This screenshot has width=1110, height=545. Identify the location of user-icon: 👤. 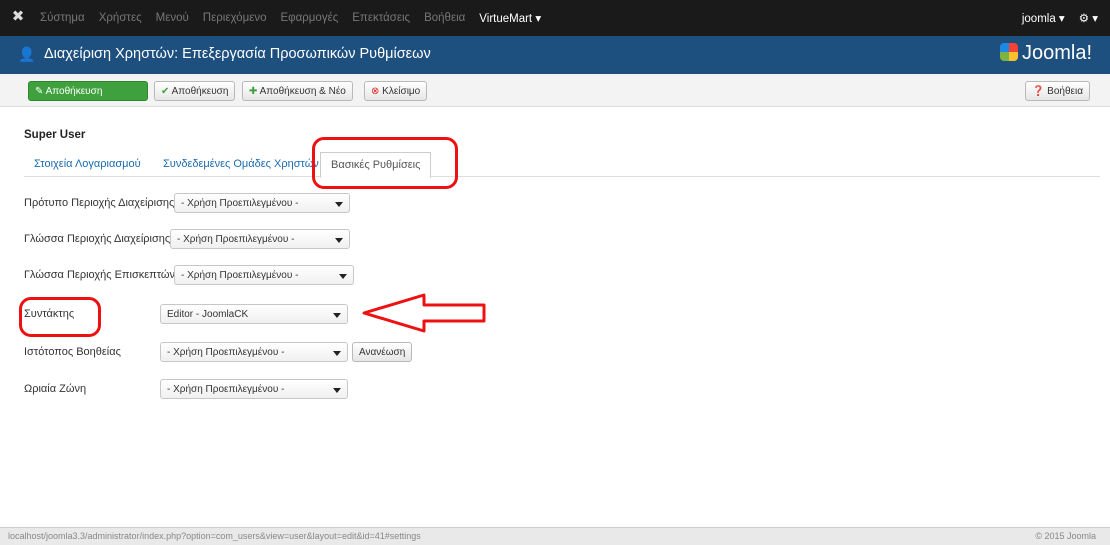
(27, 54).